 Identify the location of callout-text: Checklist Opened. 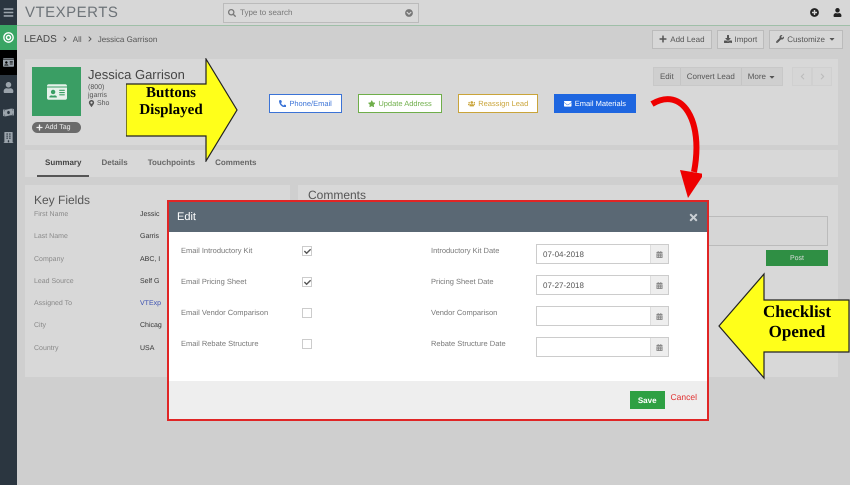
(797, 322).